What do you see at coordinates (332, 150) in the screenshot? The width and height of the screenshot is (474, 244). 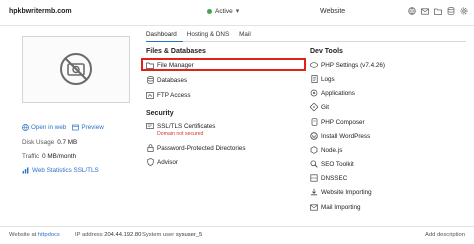 I see `nodejs-label: Node.js` at bounding box center [332, 150].